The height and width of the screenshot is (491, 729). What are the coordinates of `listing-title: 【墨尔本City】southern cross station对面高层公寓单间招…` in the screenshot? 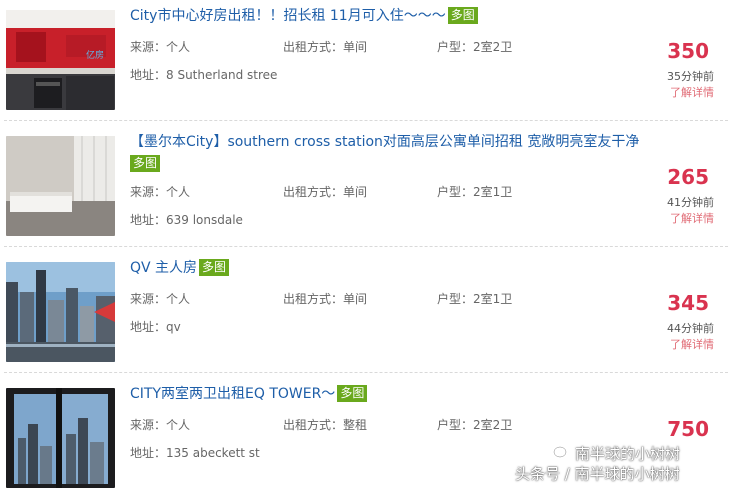 It's located at (395, 153).